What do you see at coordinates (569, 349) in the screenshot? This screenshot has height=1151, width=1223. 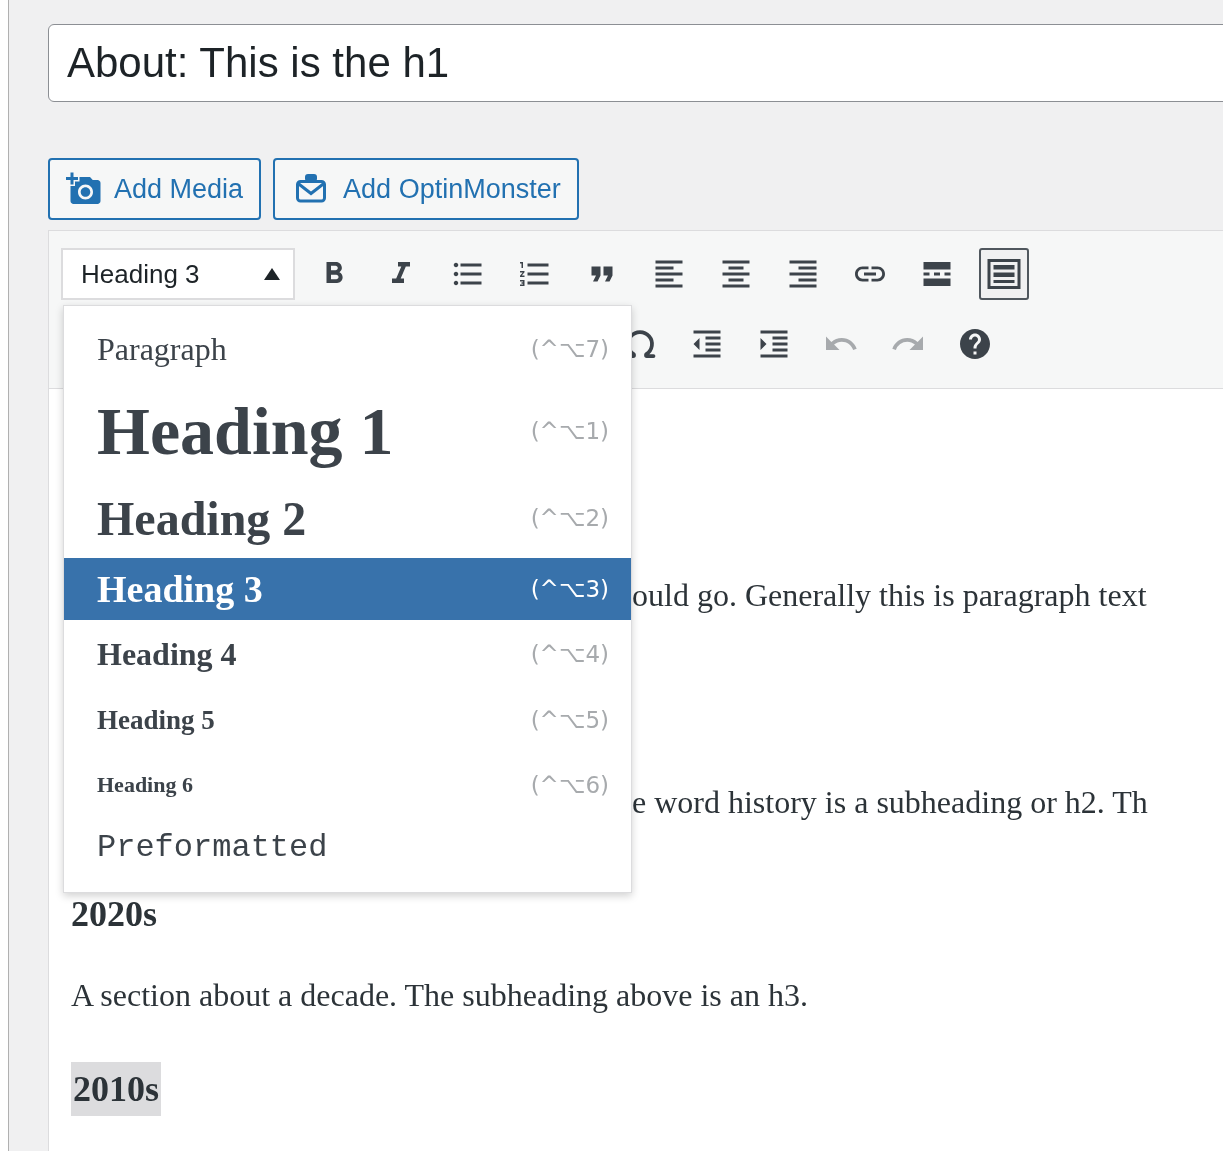 I see `shortcut-hint: (^⌥7)` at bounding box center [569, 349].